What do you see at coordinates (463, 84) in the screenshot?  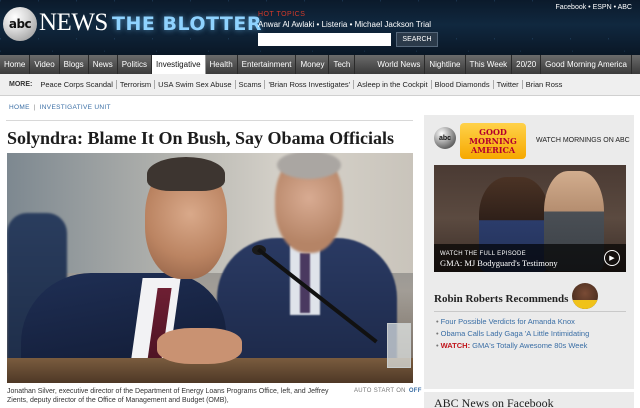 I see `sub-nav-item: Blood Diamonds` at bounding box center [463, 84].